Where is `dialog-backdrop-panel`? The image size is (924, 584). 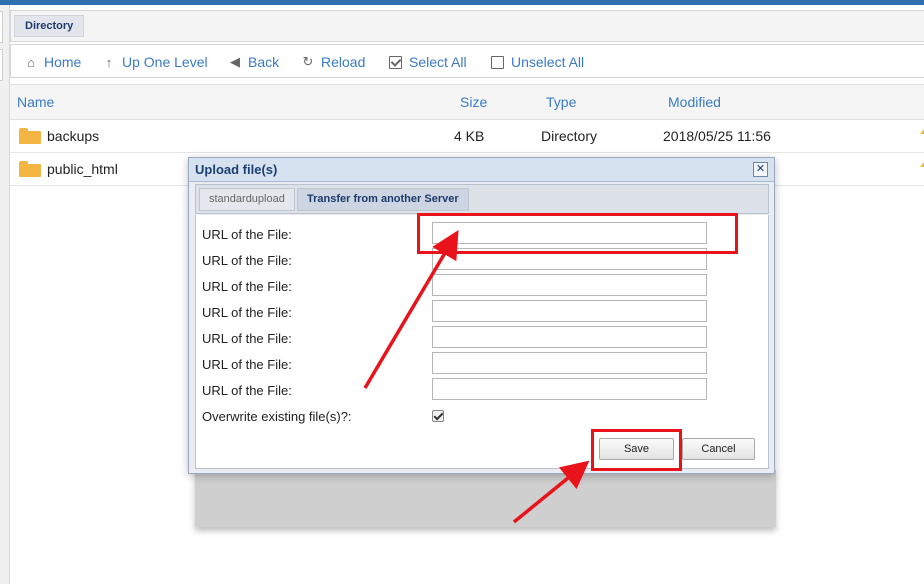
dialog-backdrop-panel is located at coordinates (485, 498).